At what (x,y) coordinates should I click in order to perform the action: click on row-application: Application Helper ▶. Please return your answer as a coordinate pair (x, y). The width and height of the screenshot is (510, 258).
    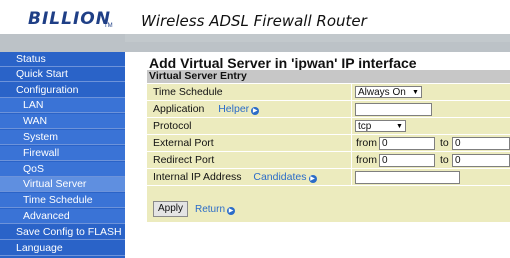
    Looking at the image, I should click on (328, 109).